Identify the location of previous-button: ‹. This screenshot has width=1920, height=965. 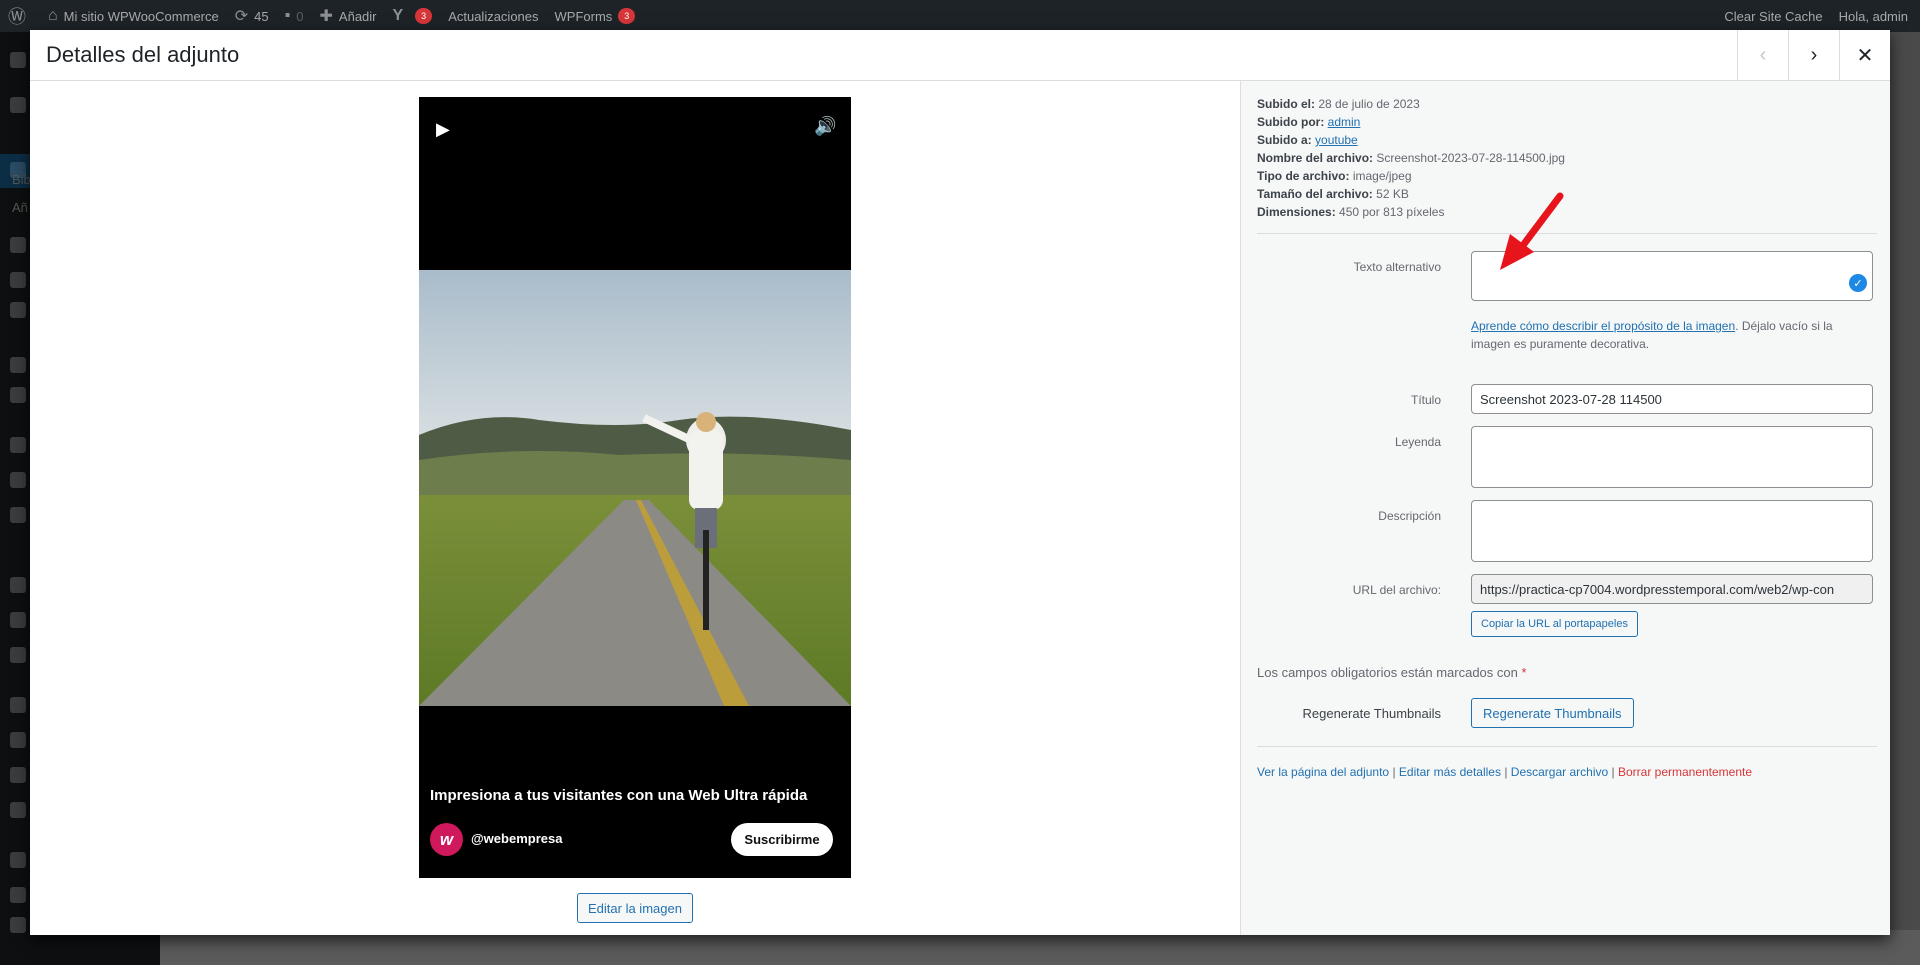
(1762, 55).